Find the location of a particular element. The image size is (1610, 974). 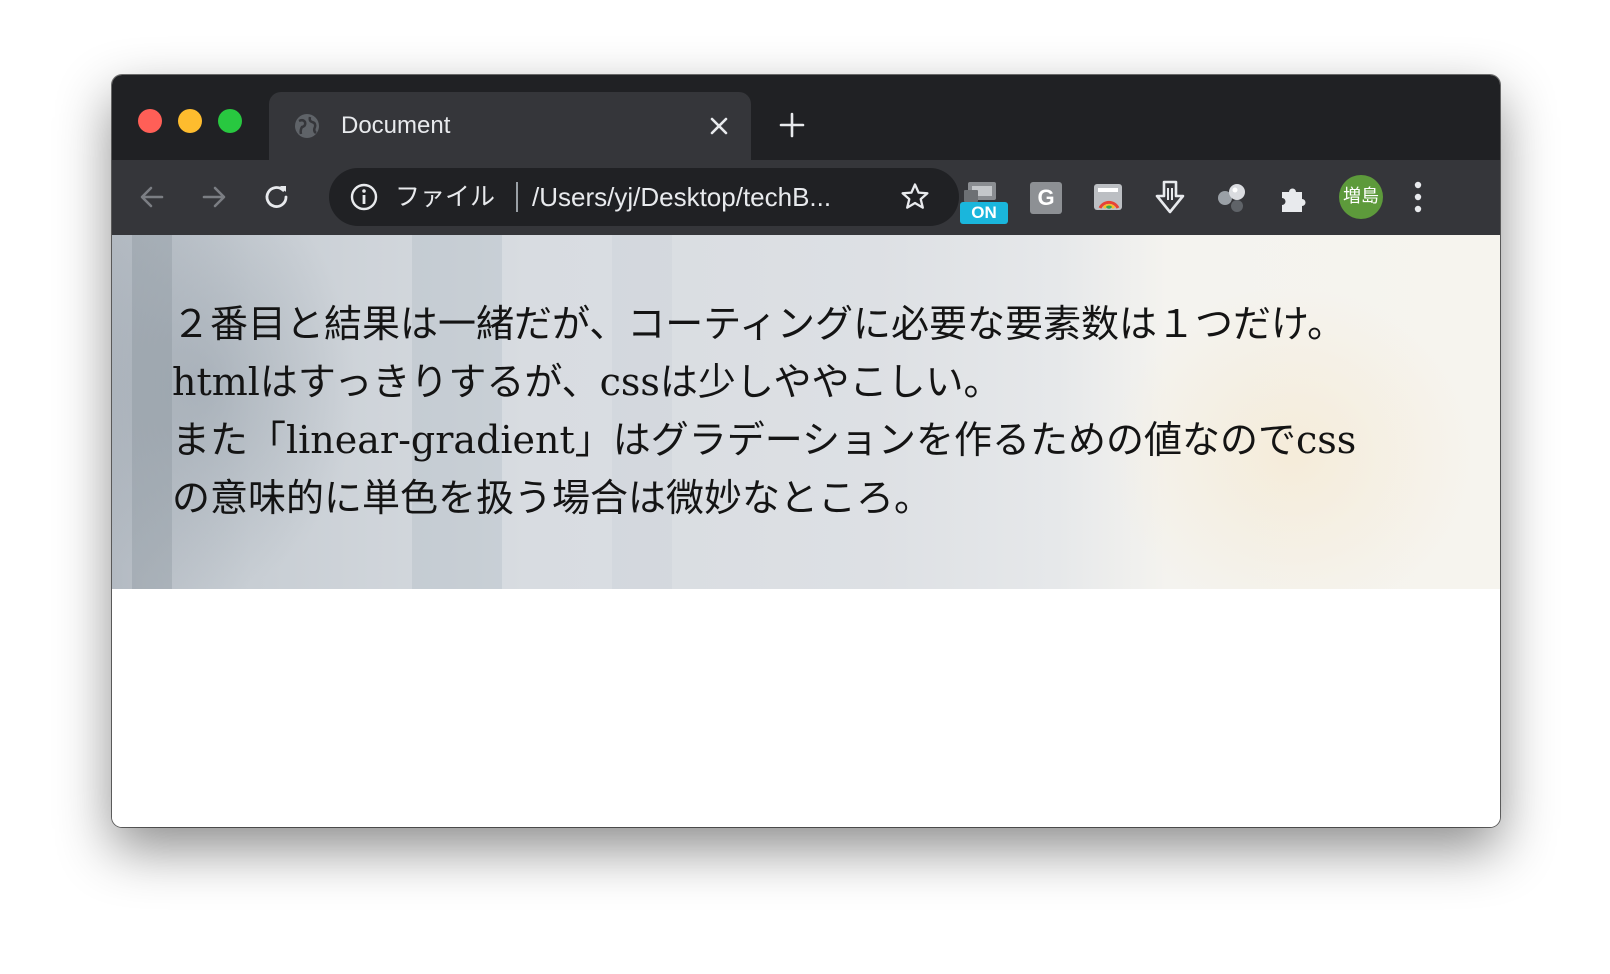

text-line: また「linear-gradient」はグラデーションを作るための値なのでcss is located at coordinates (764, 440).